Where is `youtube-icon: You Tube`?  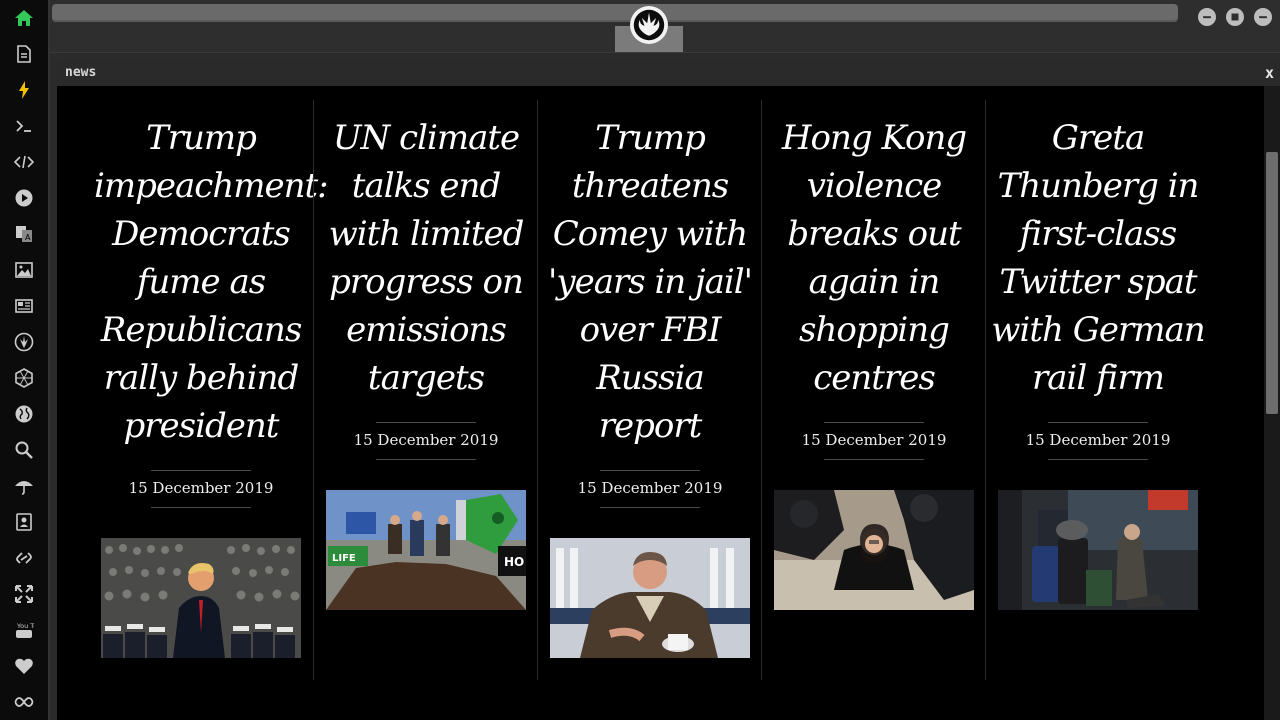 youtube-icon: You Tube is located at coordinates (24, 630).